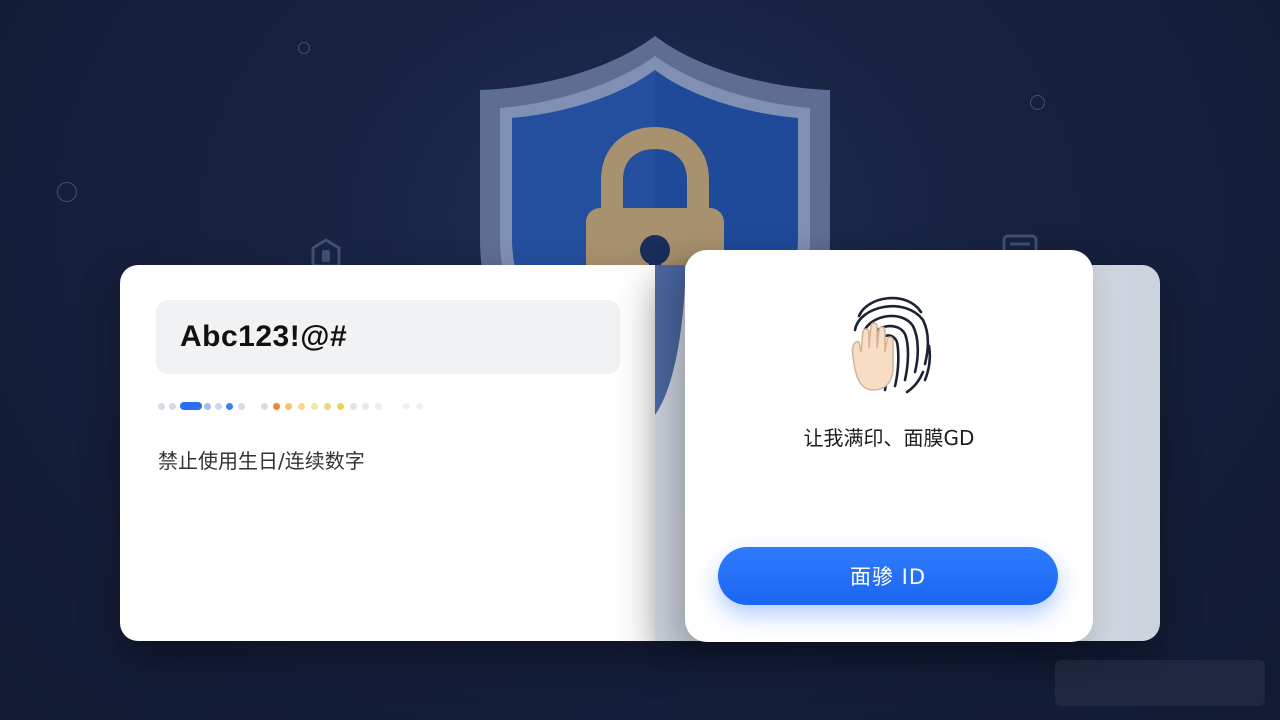 Image resolution: width=1280 pixels, height=720 pixels. Describe the element at coordinates (670, 340) in the screenshot. I see `shield-edge` at that location.